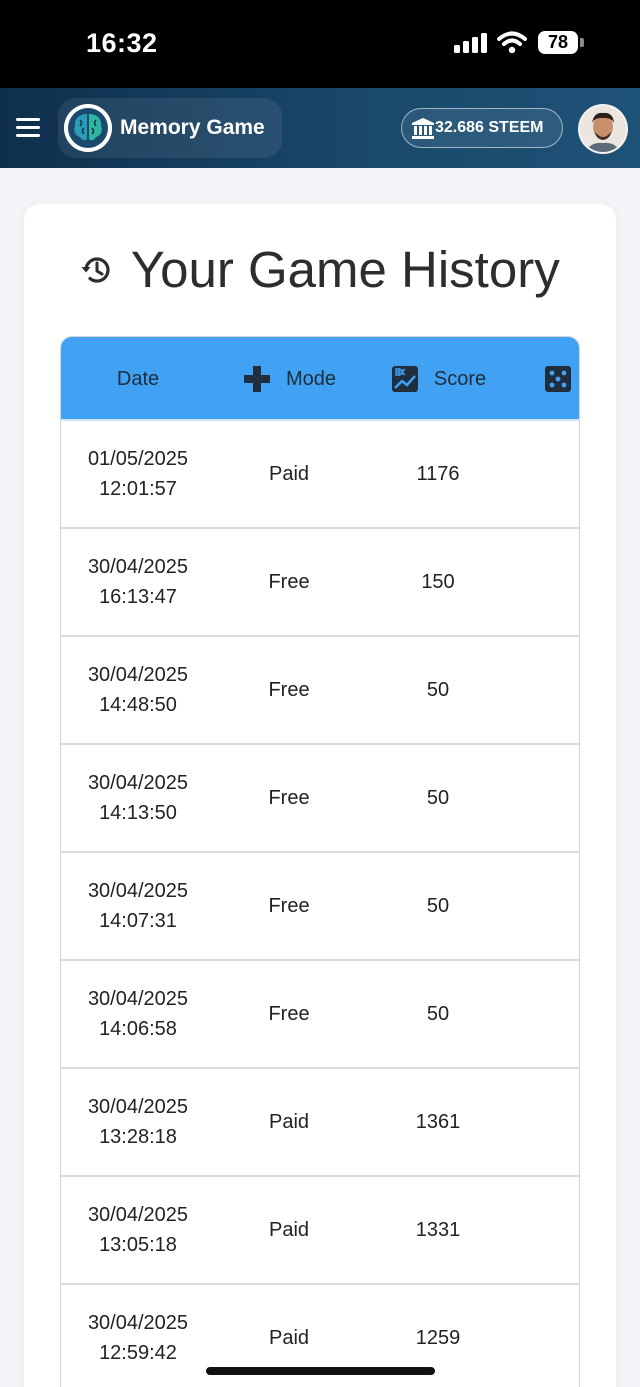 Image resolution: width=640 pixels, height=1387 pixels. Describe the element at coordinates (512, 42) in the screenshot. I see `wifi-icon` at that location.